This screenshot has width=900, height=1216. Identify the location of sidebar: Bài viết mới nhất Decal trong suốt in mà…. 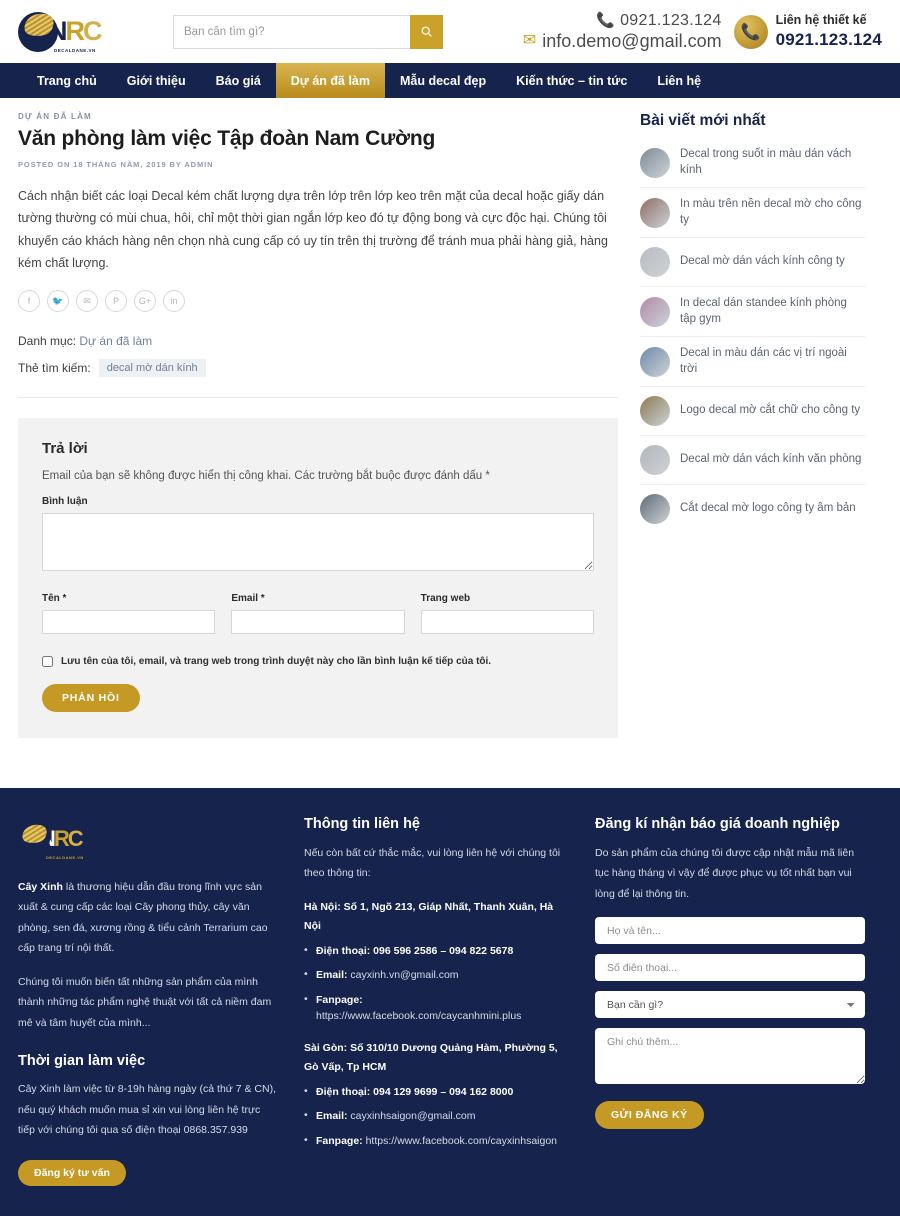
(752, 425).